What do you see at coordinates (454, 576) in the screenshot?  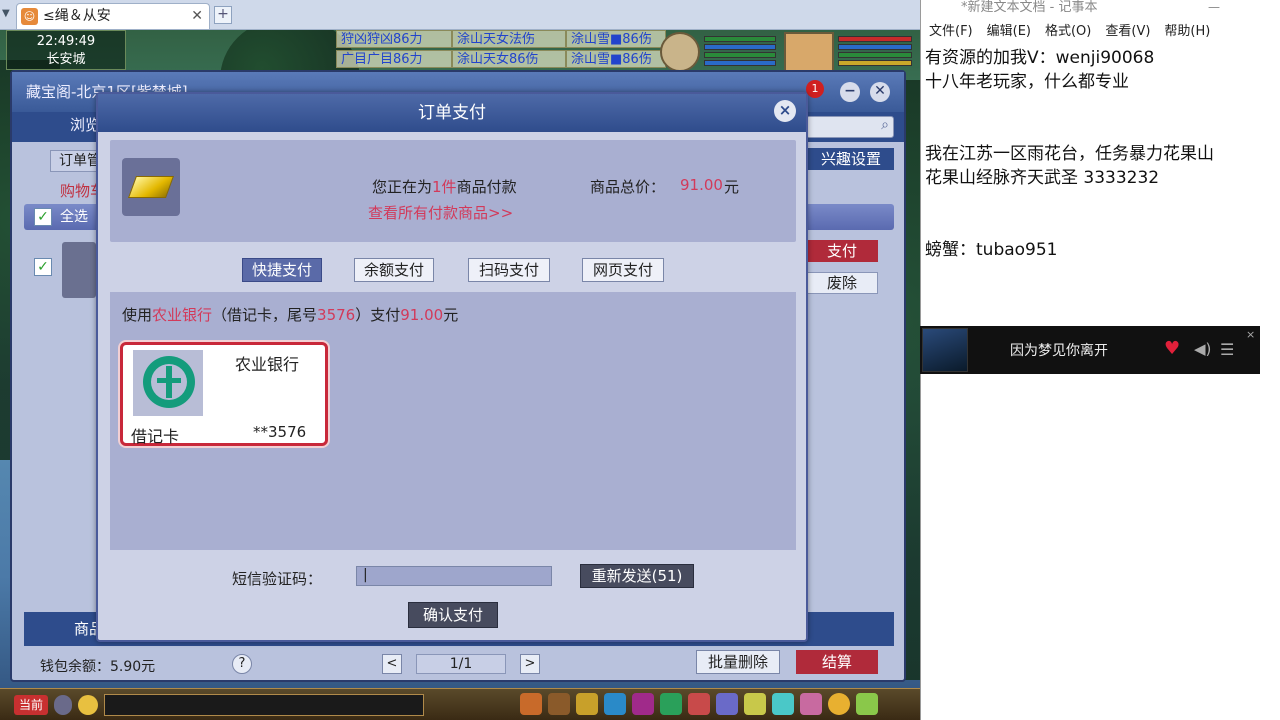 I see `sms-code-input: |` at bounding box center [454, 576].